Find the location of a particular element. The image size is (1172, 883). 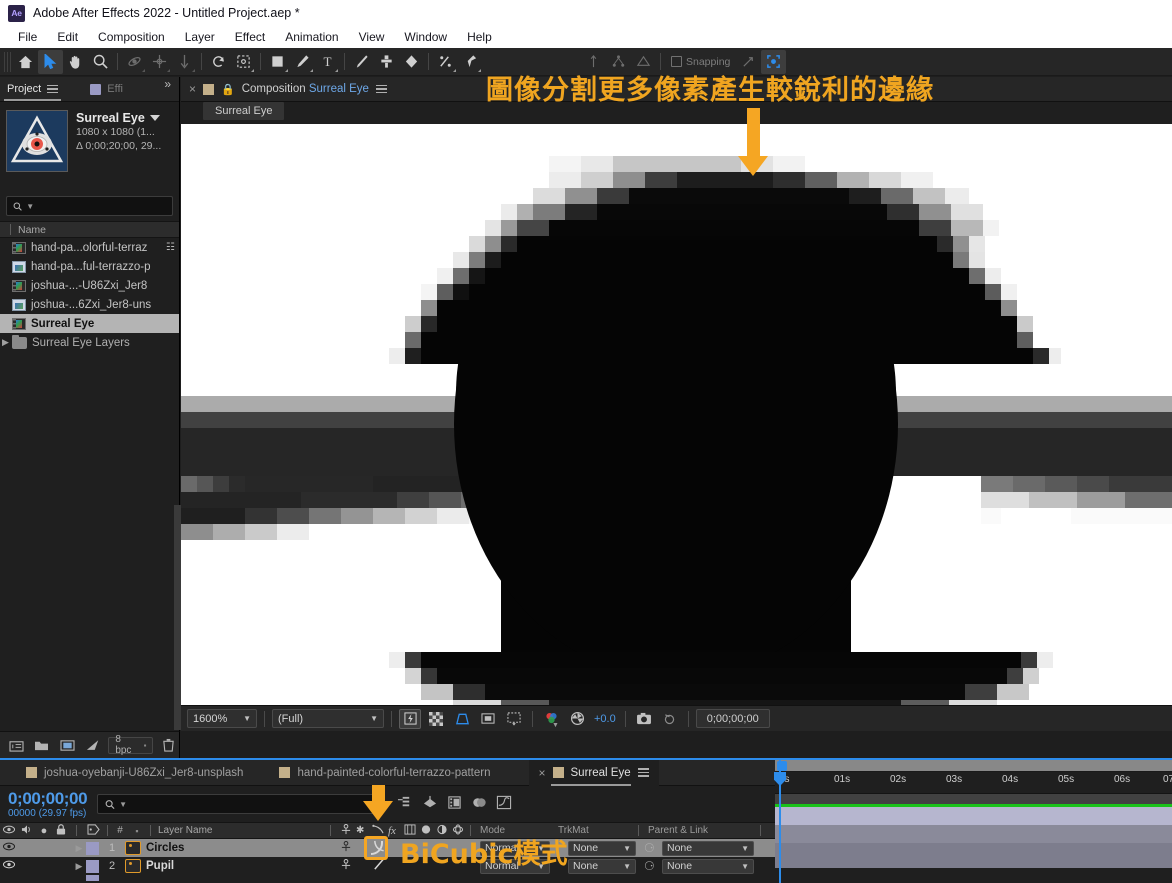

folder-icon is located at coordinates (42, 745).